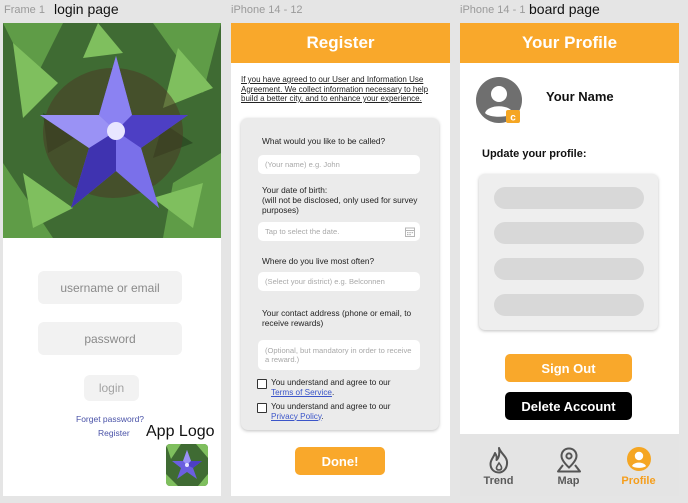  I want to click on name-question: What would you like to be called?, so click(324, 141).